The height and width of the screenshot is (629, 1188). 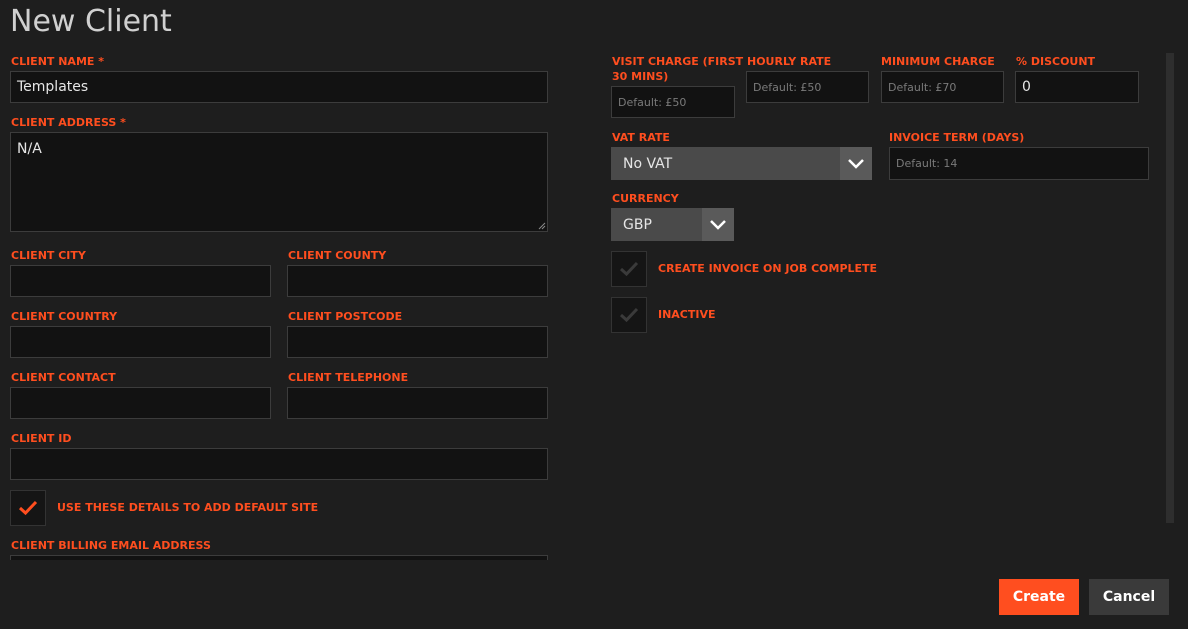 What do you see at coordinates (29, 149) in the screenshot?
I see `client-address-value: N/A` at bounding box center [29, 149].